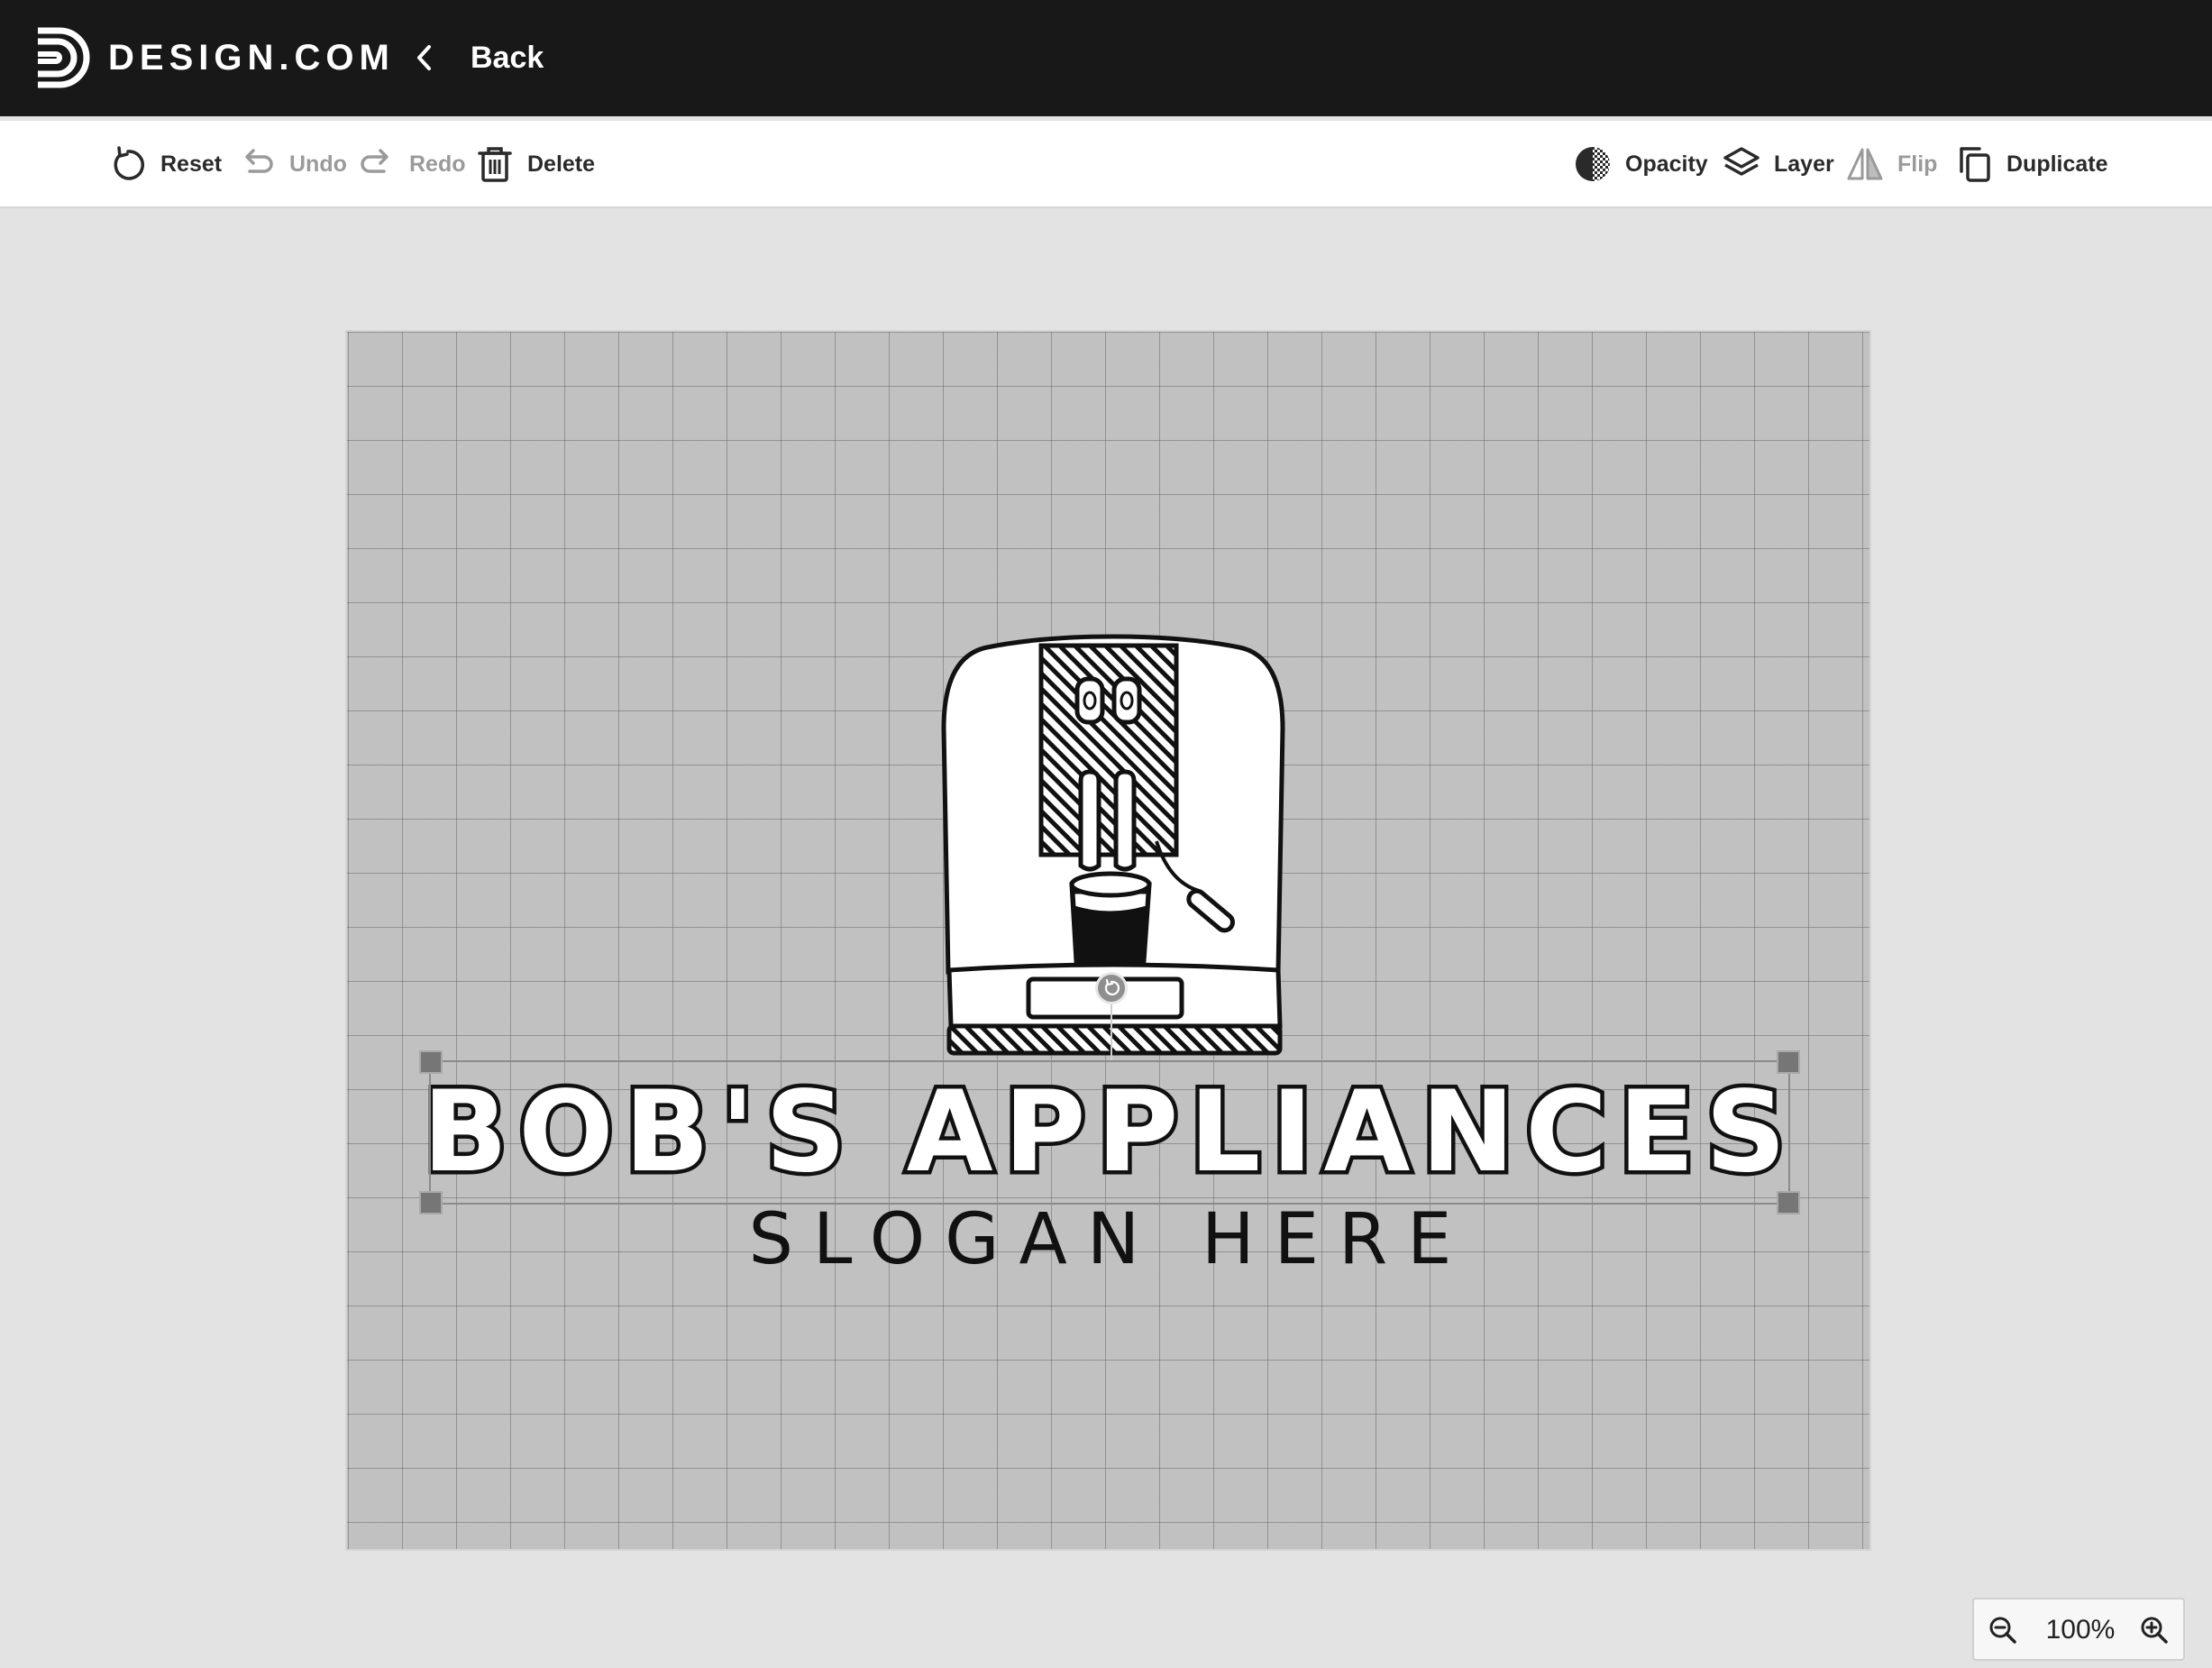  I want to click on opacity-label: Opacity, so click(1666, 164).